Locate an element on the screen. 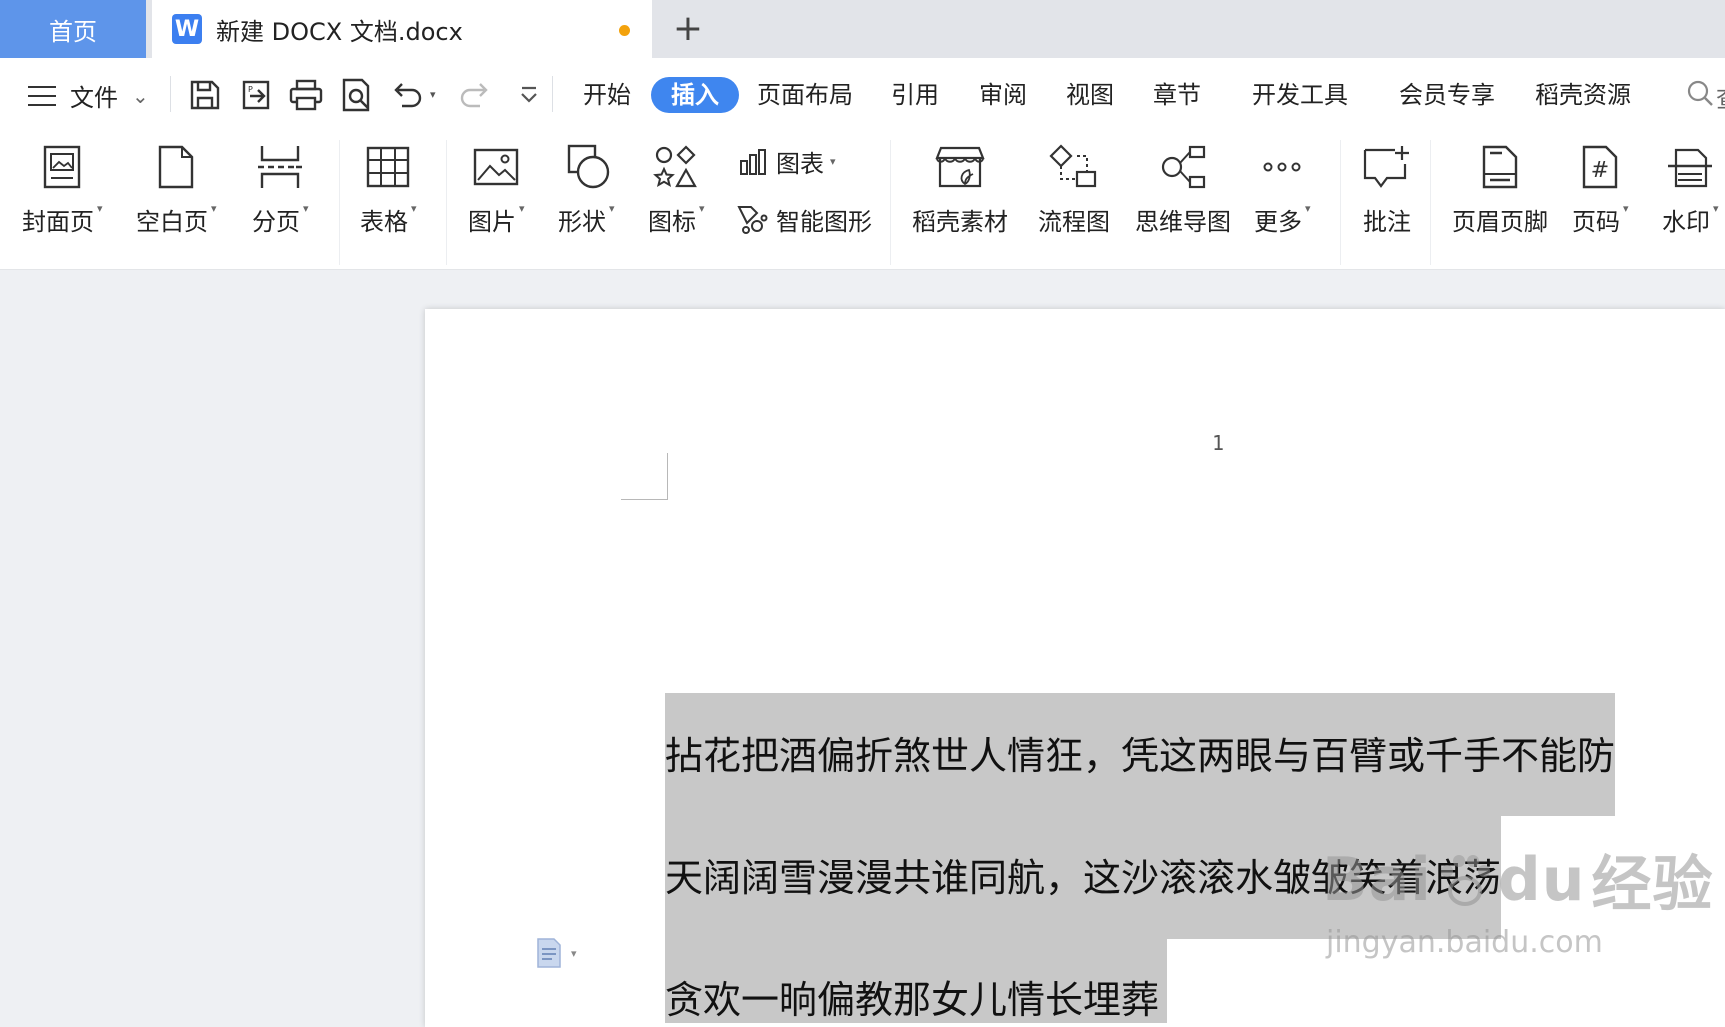 This screenshot has height=1027, width=1725. search-icon is located at coordinates (1701, 94).